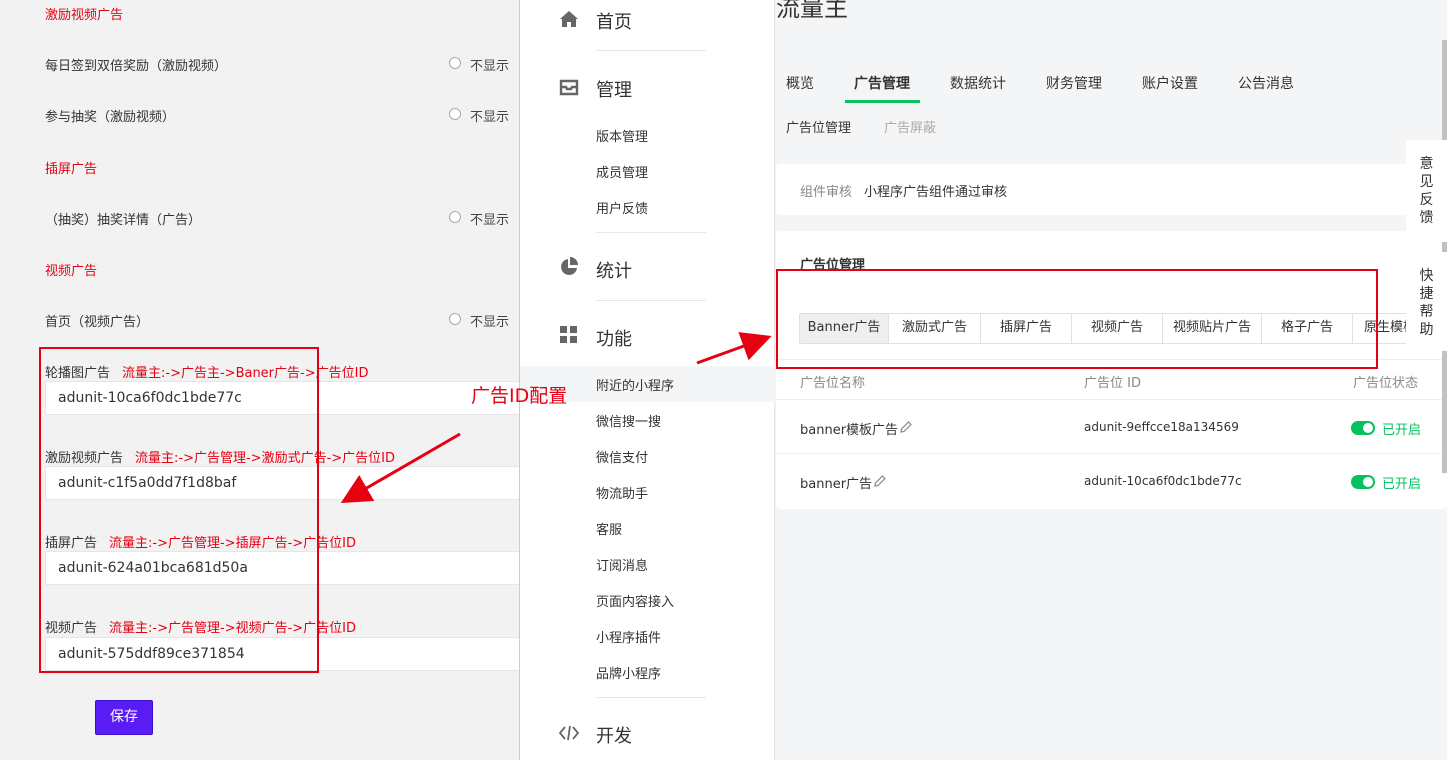  I want to click on row-signin-label: 每日签到双倍奖励（激励视频）, so click(136, 66).